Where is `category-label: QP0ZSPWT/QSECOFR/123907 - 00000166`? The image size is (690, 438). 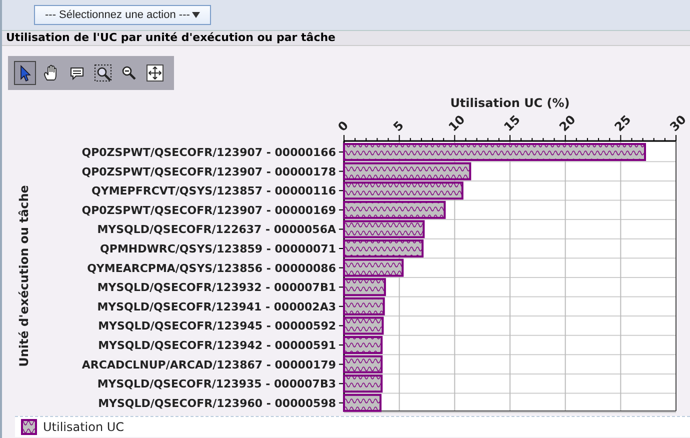 category-label: QP0ZSPWT/QSECOFR/123907 - 00000166 is located at coordinates (209, 152).